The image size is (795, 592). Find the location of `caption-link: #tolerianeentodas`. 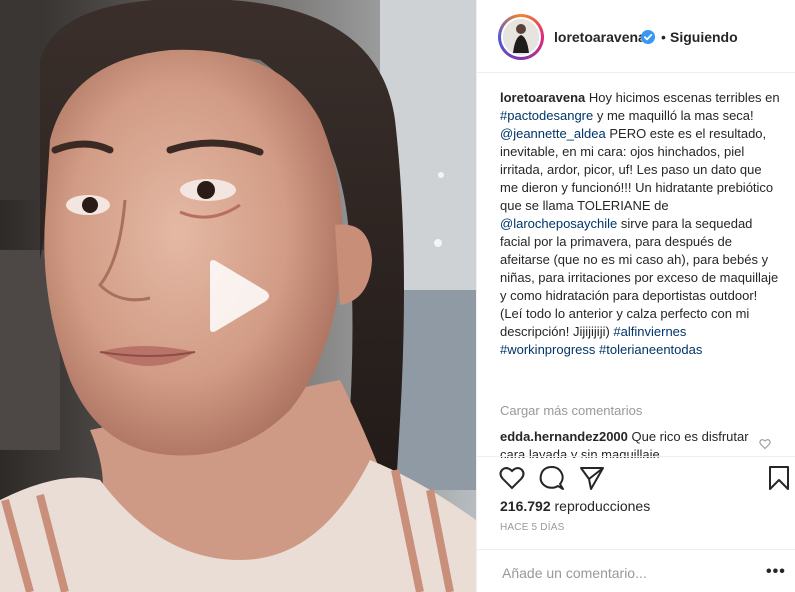

caption-link: #tolerianeentodas is located at coordinates (650, 349).